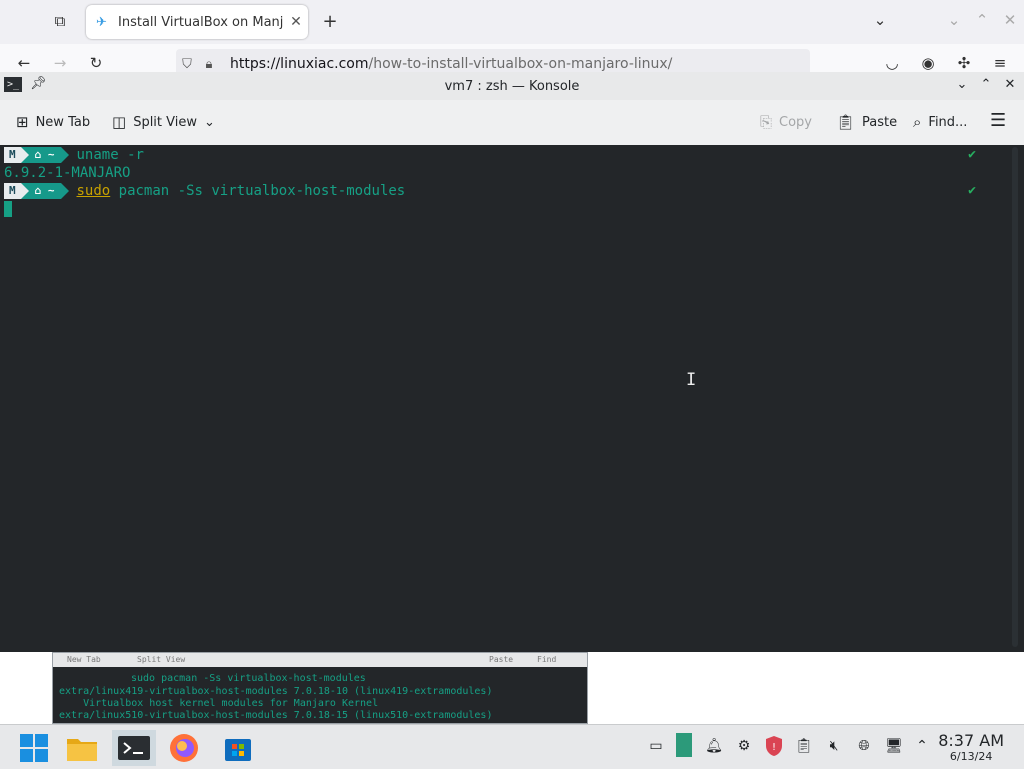 This screenshot has width=1024, height=769. What do you see at coordinates (917, 122) in the screenshot?
I see `search-icon: ⌕` at bounding box center [917, 122].